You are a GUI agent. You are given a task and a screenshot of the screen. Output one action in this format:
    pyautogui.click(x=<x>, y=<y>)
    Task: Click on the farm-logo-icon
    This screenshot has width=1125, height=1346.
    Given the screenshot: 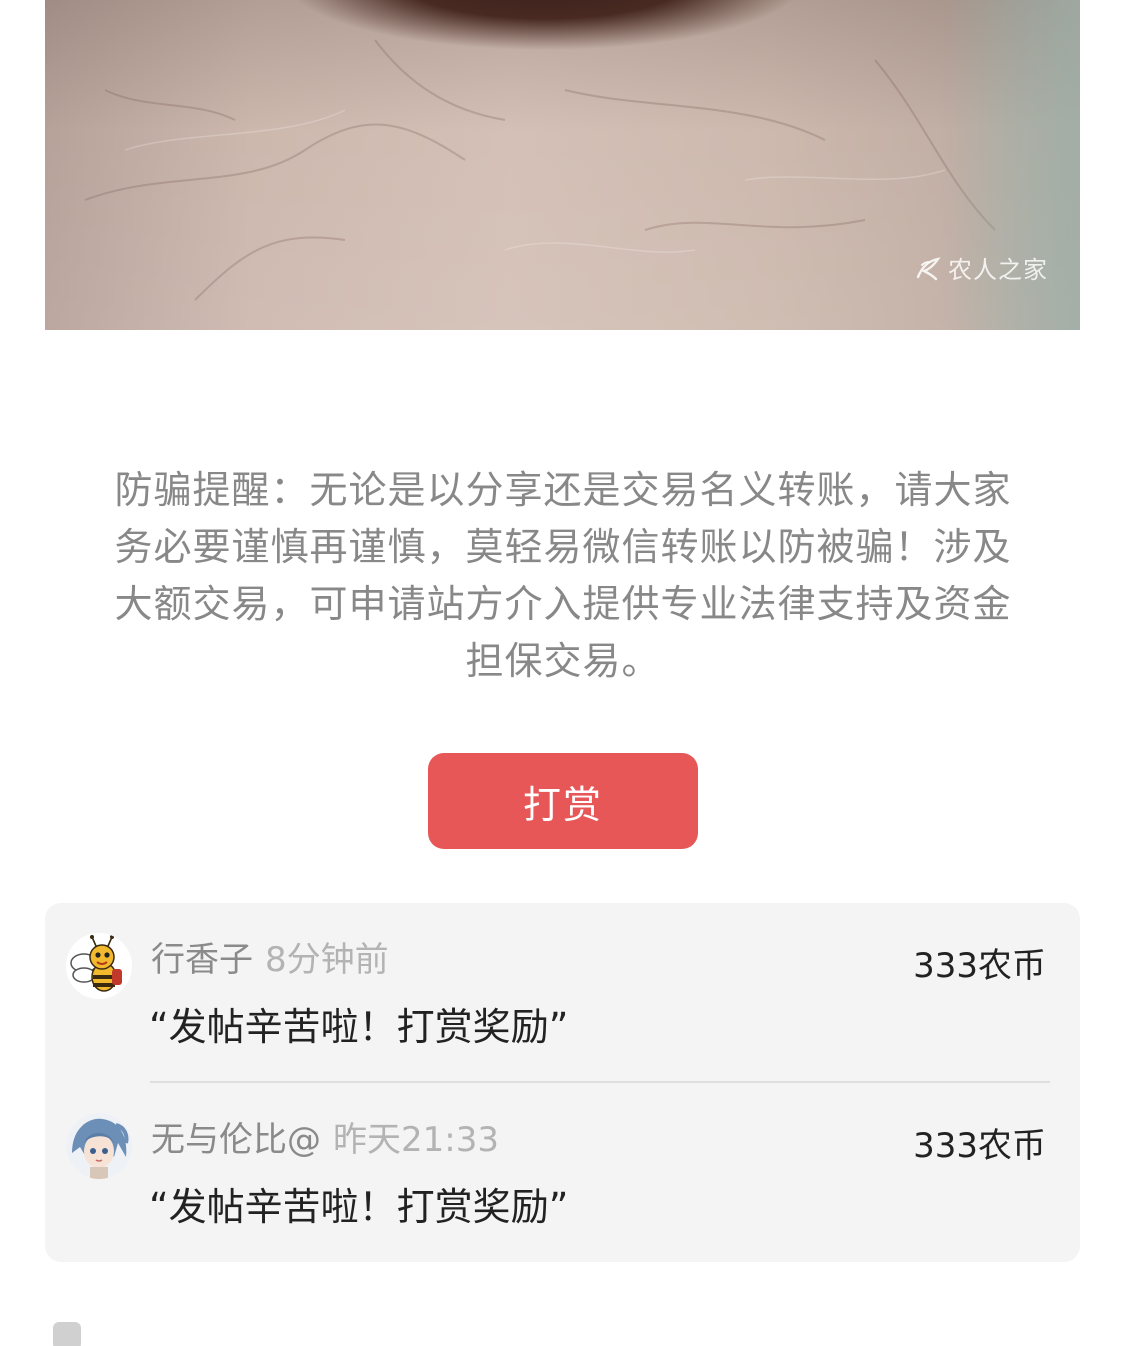 What is the action you would take?
    pyautogui.click(x=928, y=268)
    